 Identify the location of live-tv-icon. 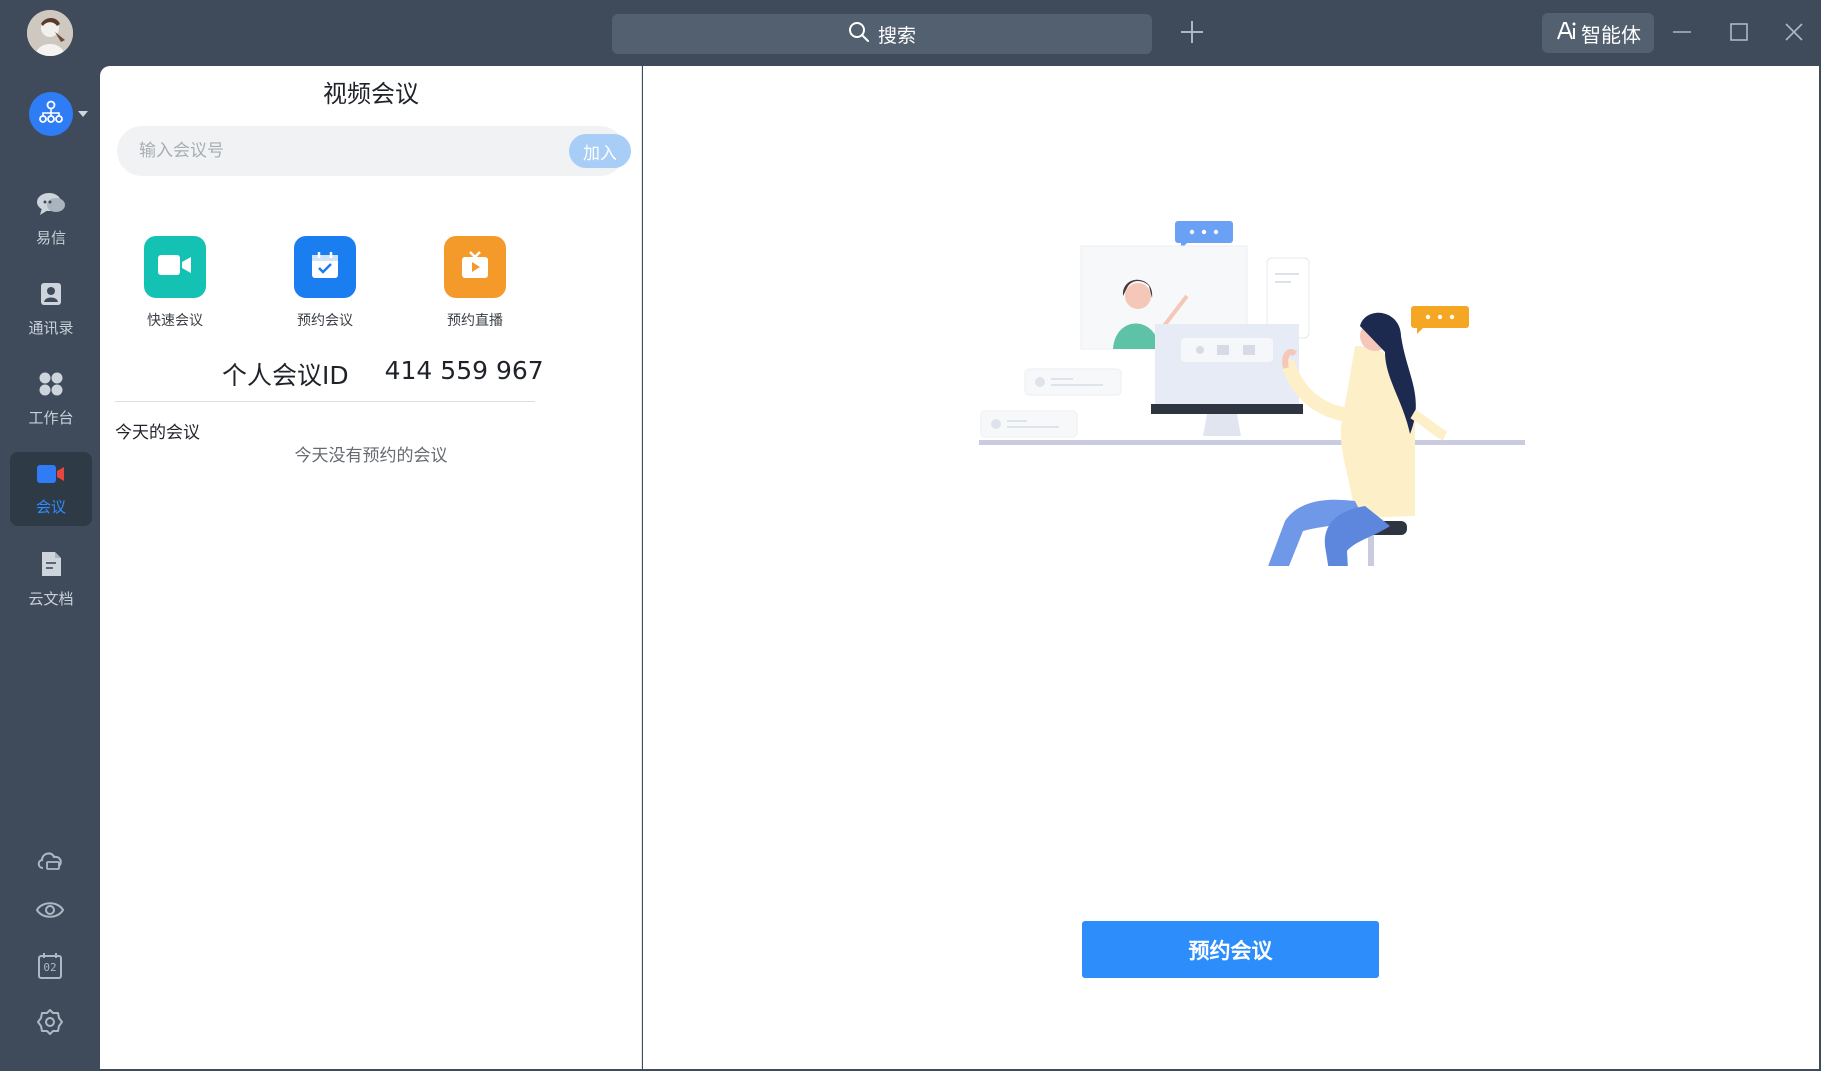
(475, 267).